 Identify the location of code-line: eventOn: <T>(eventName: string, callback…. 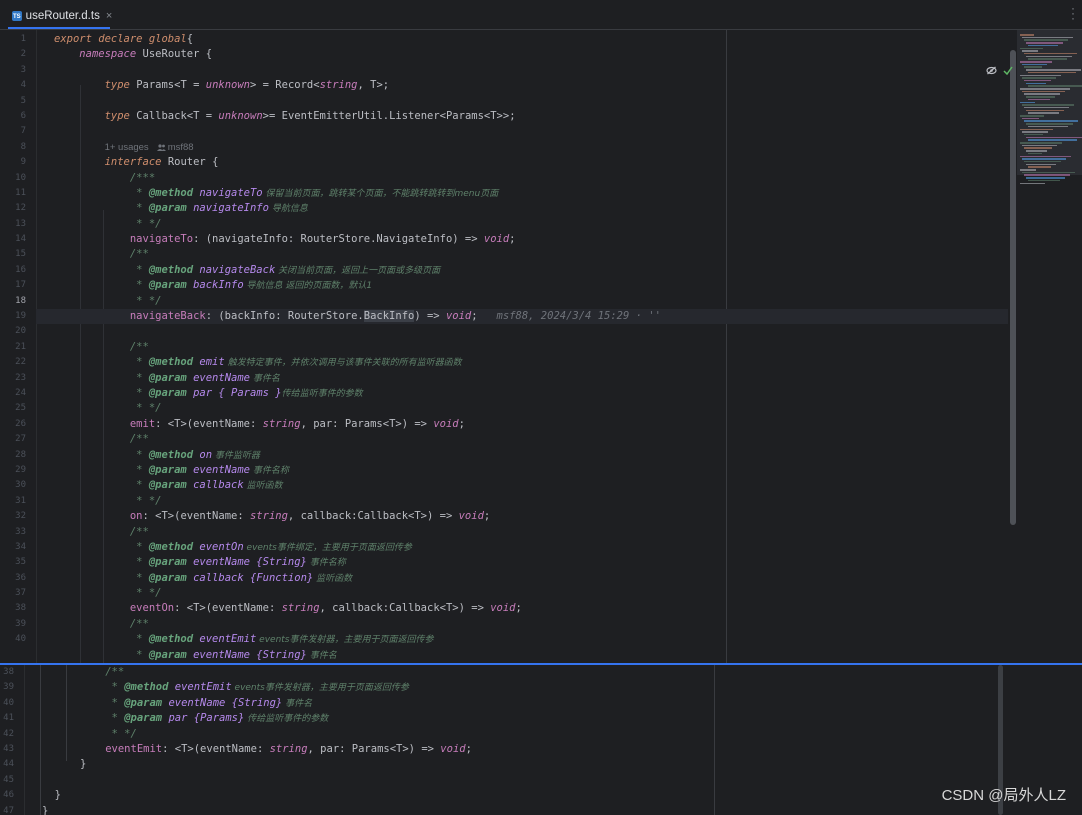
(325, 608).